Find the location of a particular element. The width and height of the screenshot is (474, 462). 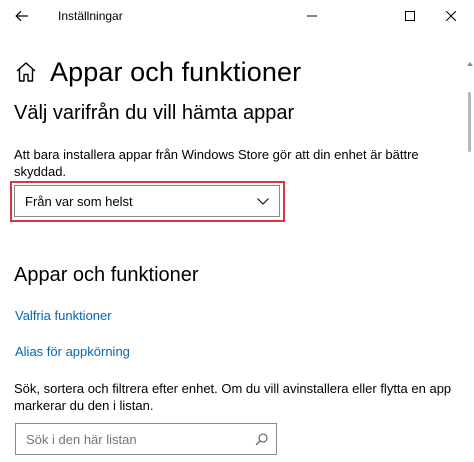

page-title: Appar och funktioner is located at coordinates (176, 71).